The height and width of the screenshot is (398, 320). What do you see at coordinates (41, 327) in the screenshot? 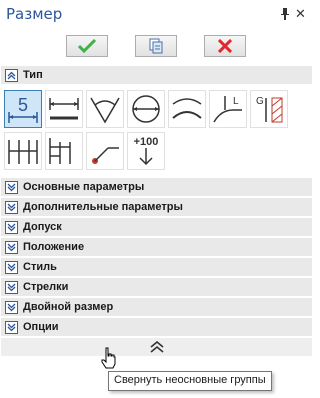
I see `group-label: Опции` at bounding box center [41, 327].